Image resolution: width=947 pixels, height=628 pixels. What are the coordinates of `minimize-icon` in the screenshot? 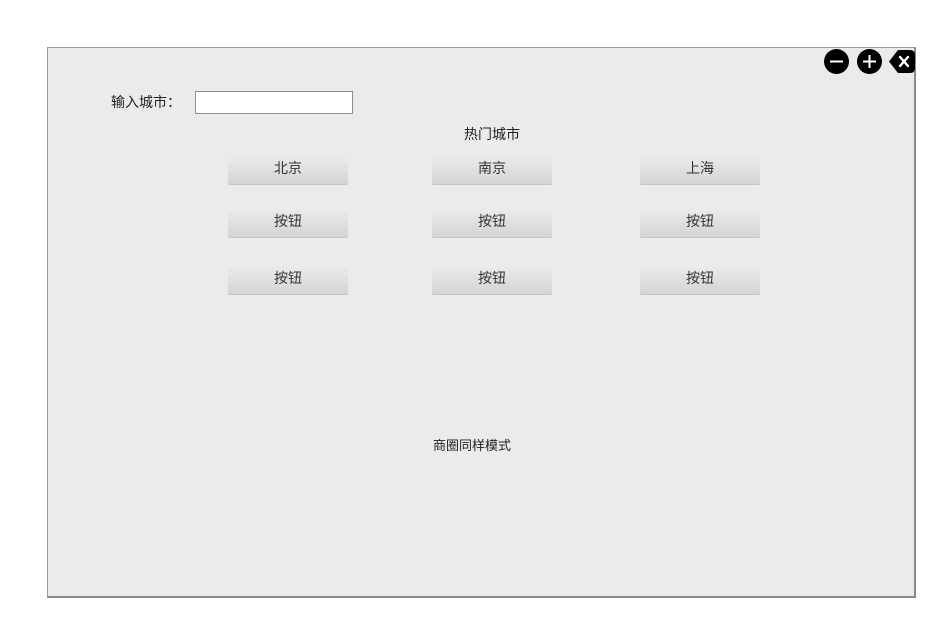 It's located at (836, 61).